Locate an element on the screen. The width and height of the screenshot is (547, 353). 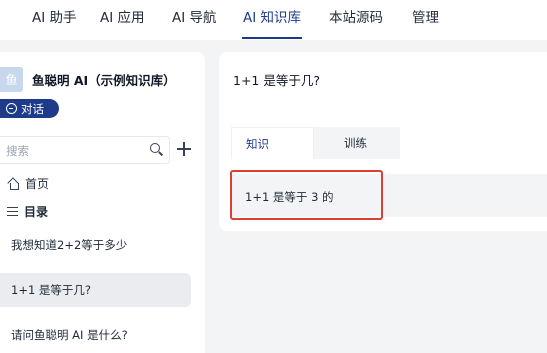
sidebar-home-link: 首页 is located at coordinates (28, 183).